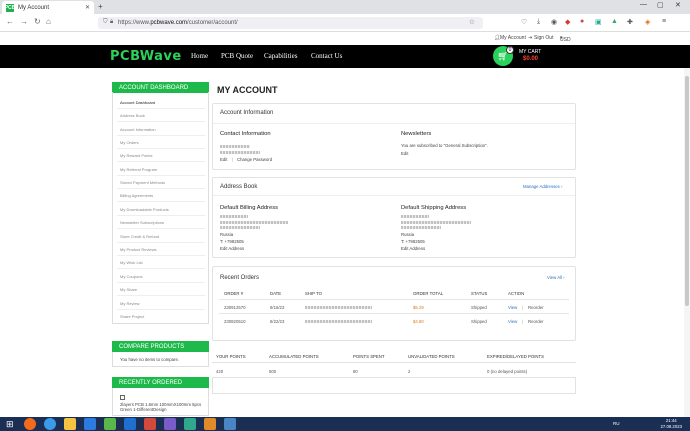 The image size is (690, 431). What do you see at coordinates (556, 277) in the screenshot?
I see `view-all-orders-link: View All ›` at bounding box center [556, 277].